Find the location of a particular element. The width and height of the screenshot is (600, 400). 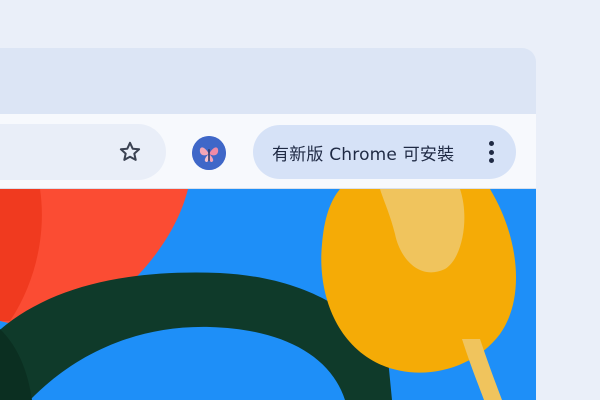

update-chrome-button: 有新版 Chrome 可安裝 is located at coordinates (384, 152).